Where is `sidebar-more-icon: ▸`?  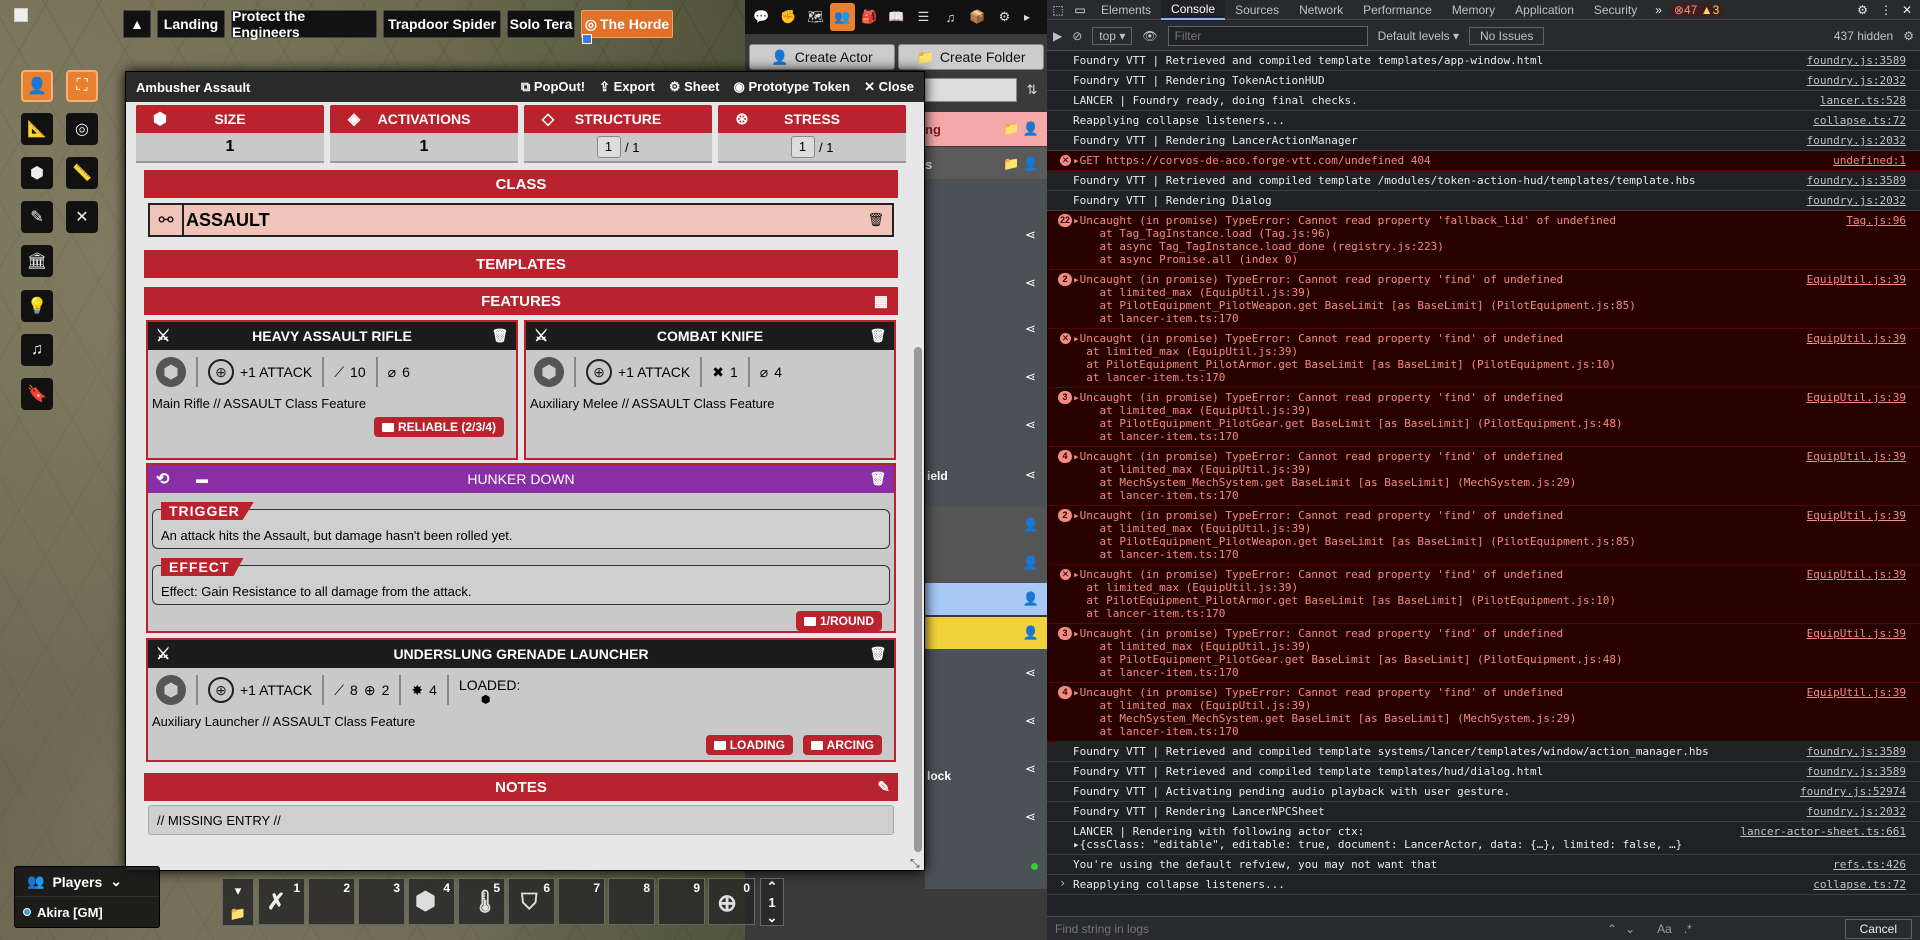 sidebar-more-icon: ▸ is located at coordinates (1027, 17).